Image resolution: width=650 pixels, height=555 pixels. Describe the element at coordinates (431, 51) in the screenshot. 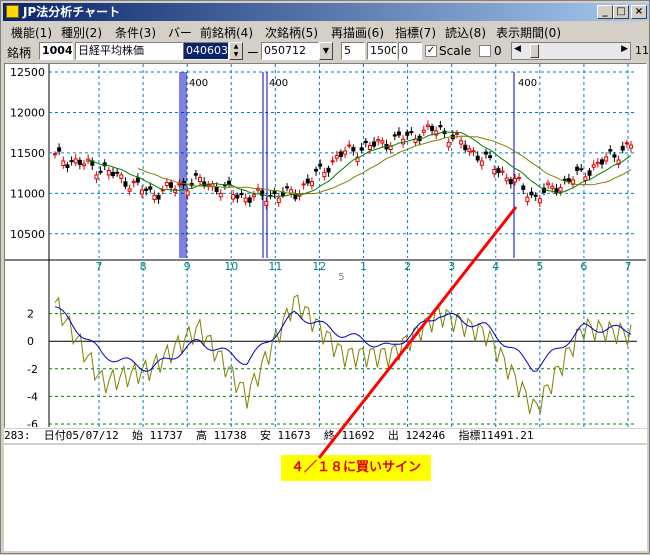

I see `scale-checkbox: ✓` at that location.